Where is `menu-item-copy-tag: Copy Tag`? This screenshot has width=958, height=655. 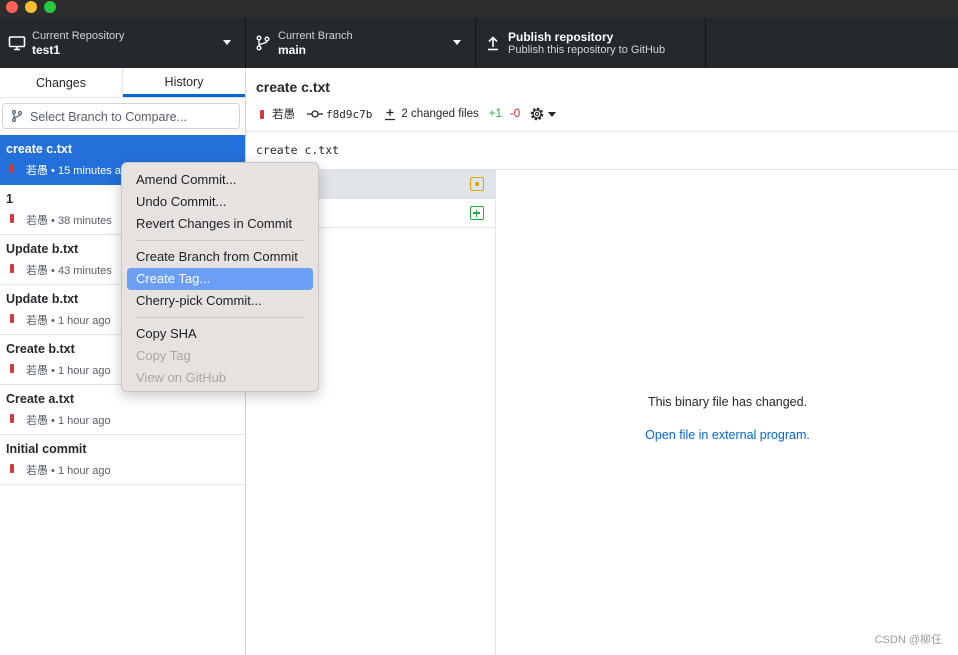
menu-item-copy-tag: Copy Tag is located at coordinates (163, 355).